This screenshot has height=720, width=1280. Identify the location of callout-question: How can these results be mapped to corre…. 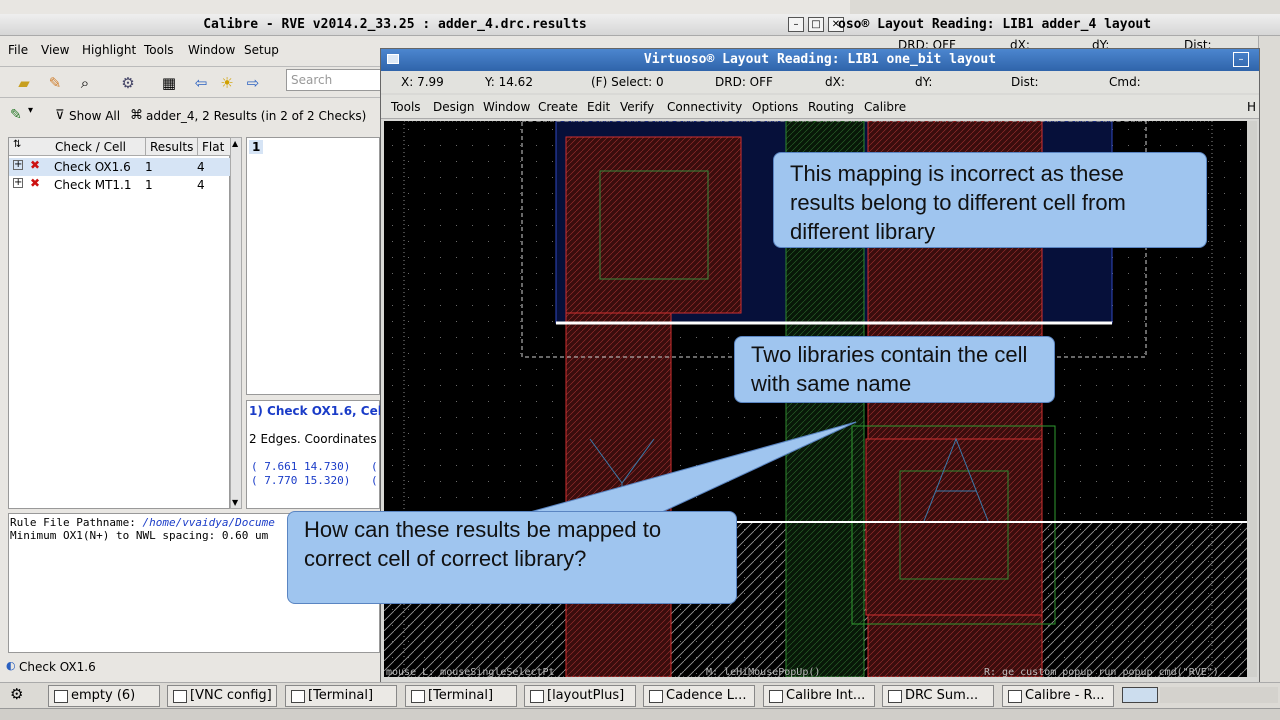
(512, 557).